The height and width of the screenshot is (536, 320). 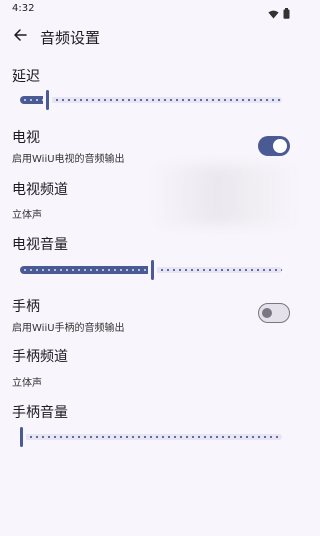 I want to click on gamepad-channel-label: 手柄频道, so click(x=40, y=357).